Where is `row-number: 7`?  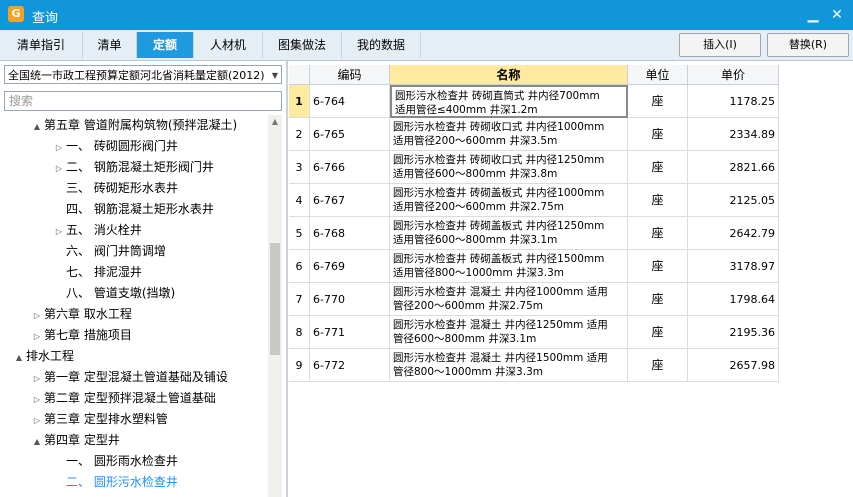 row-number: 7 is located at coordinates (299, 299).